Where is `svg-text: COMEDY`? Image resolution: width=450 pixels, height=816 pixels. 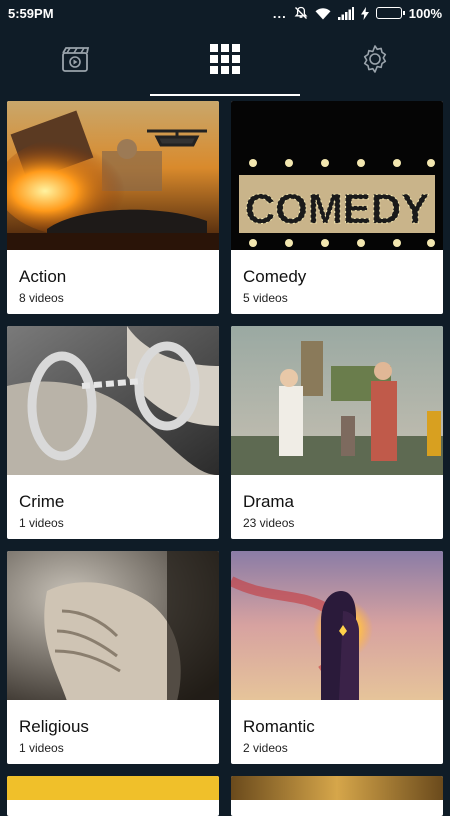 svg-text: COMEDY is located at coordinates (337, 208).